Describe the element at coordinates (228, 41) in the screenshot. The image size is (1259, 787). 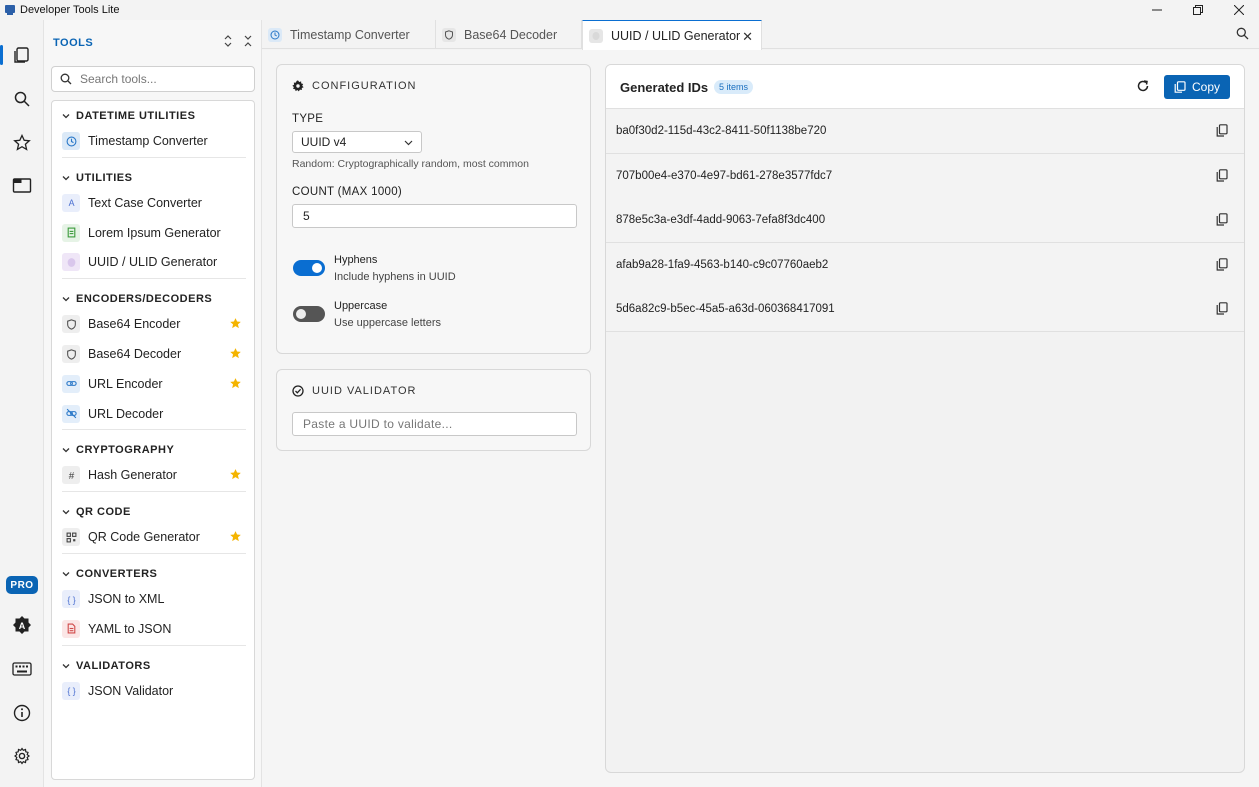
I see `expand-all-icon` at that location.